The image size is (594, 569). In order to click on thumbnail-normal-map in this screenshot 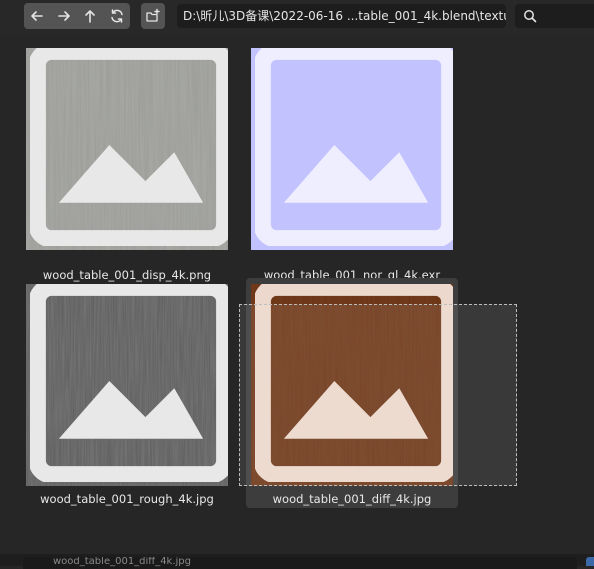, I will do `click(352, 149)`.